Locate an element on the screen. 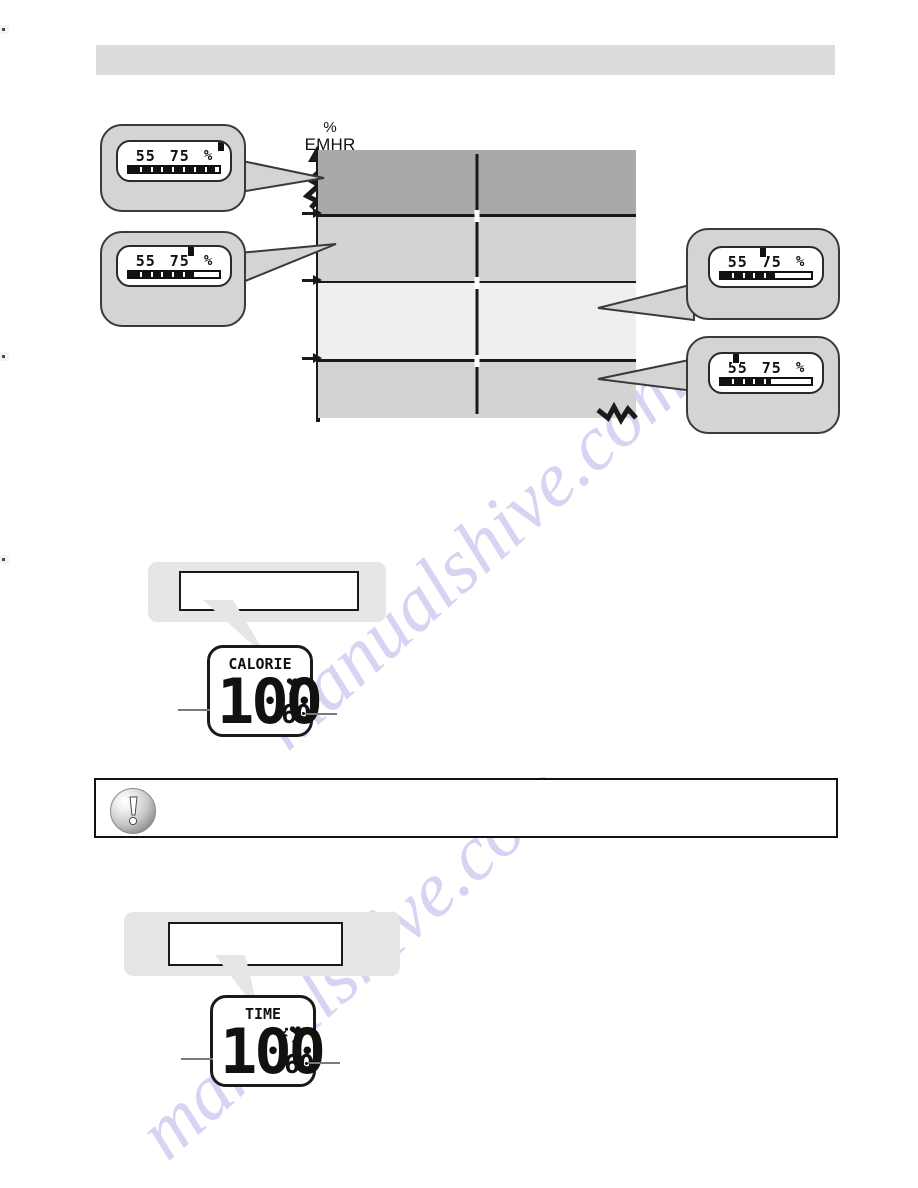  emhr-zone-chart is located at coordinates (477, 284).